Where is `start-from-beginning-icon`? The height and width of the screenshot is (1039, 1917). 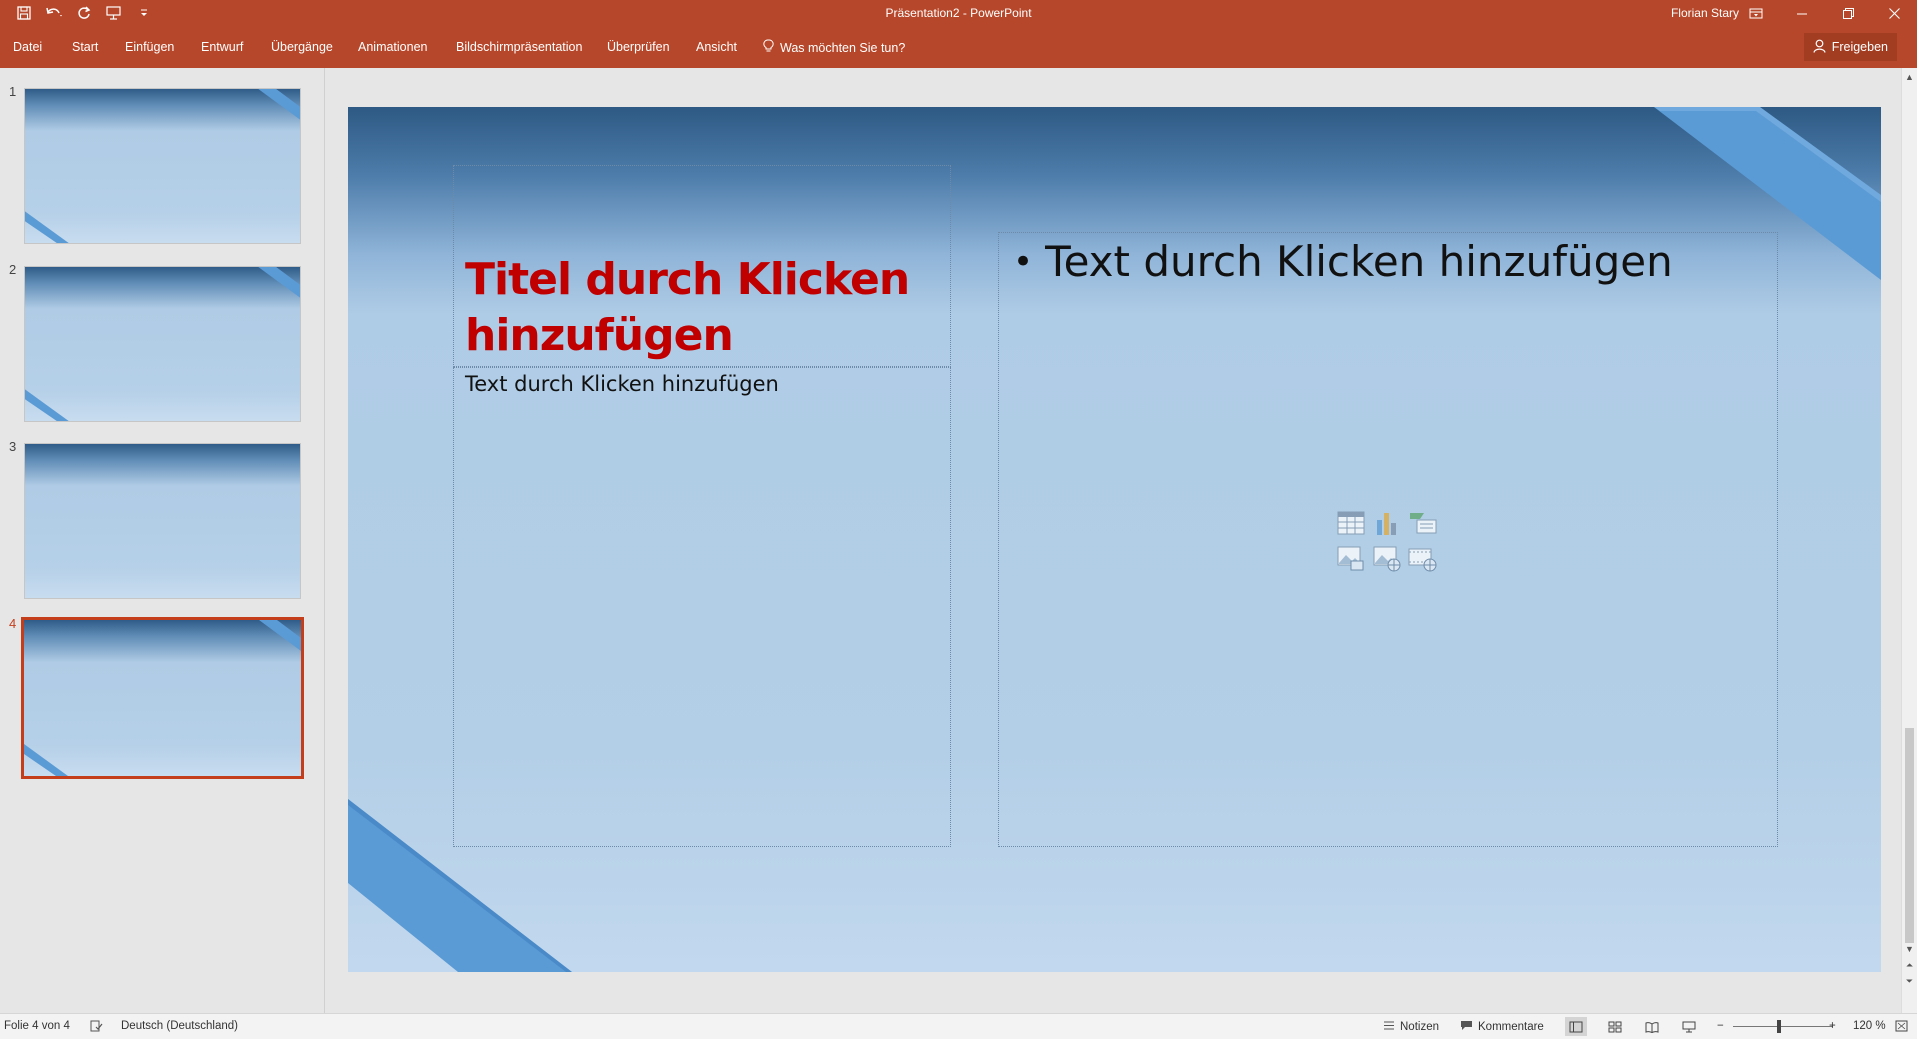 start-from-beginning-icon is located at coordinates (114, 13).